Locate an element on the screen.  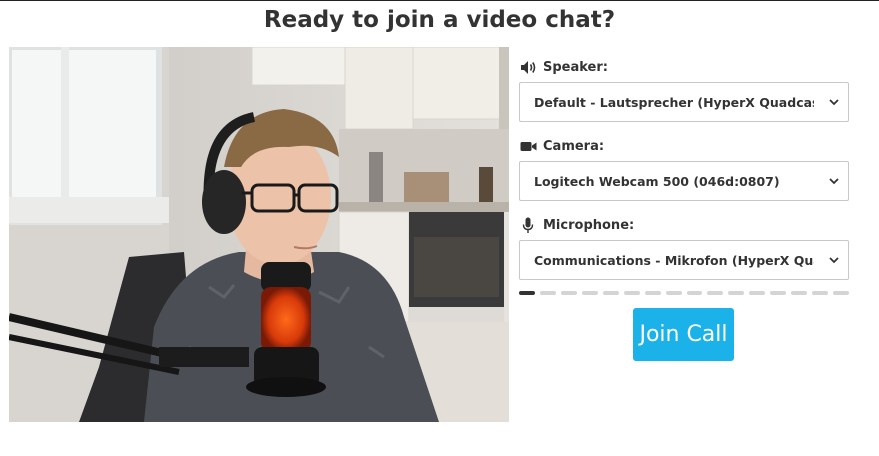
page-title: Ready to join a video chat? is located at coordinates (439, 20).